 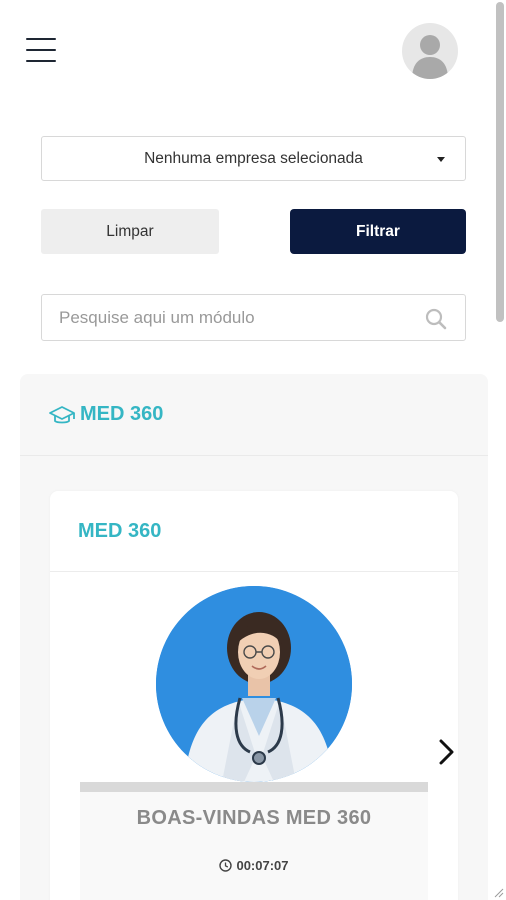 What do you see at coordinates (227, 317) in the screenshot?
I see `search-input` at bounding box center [227, 317].